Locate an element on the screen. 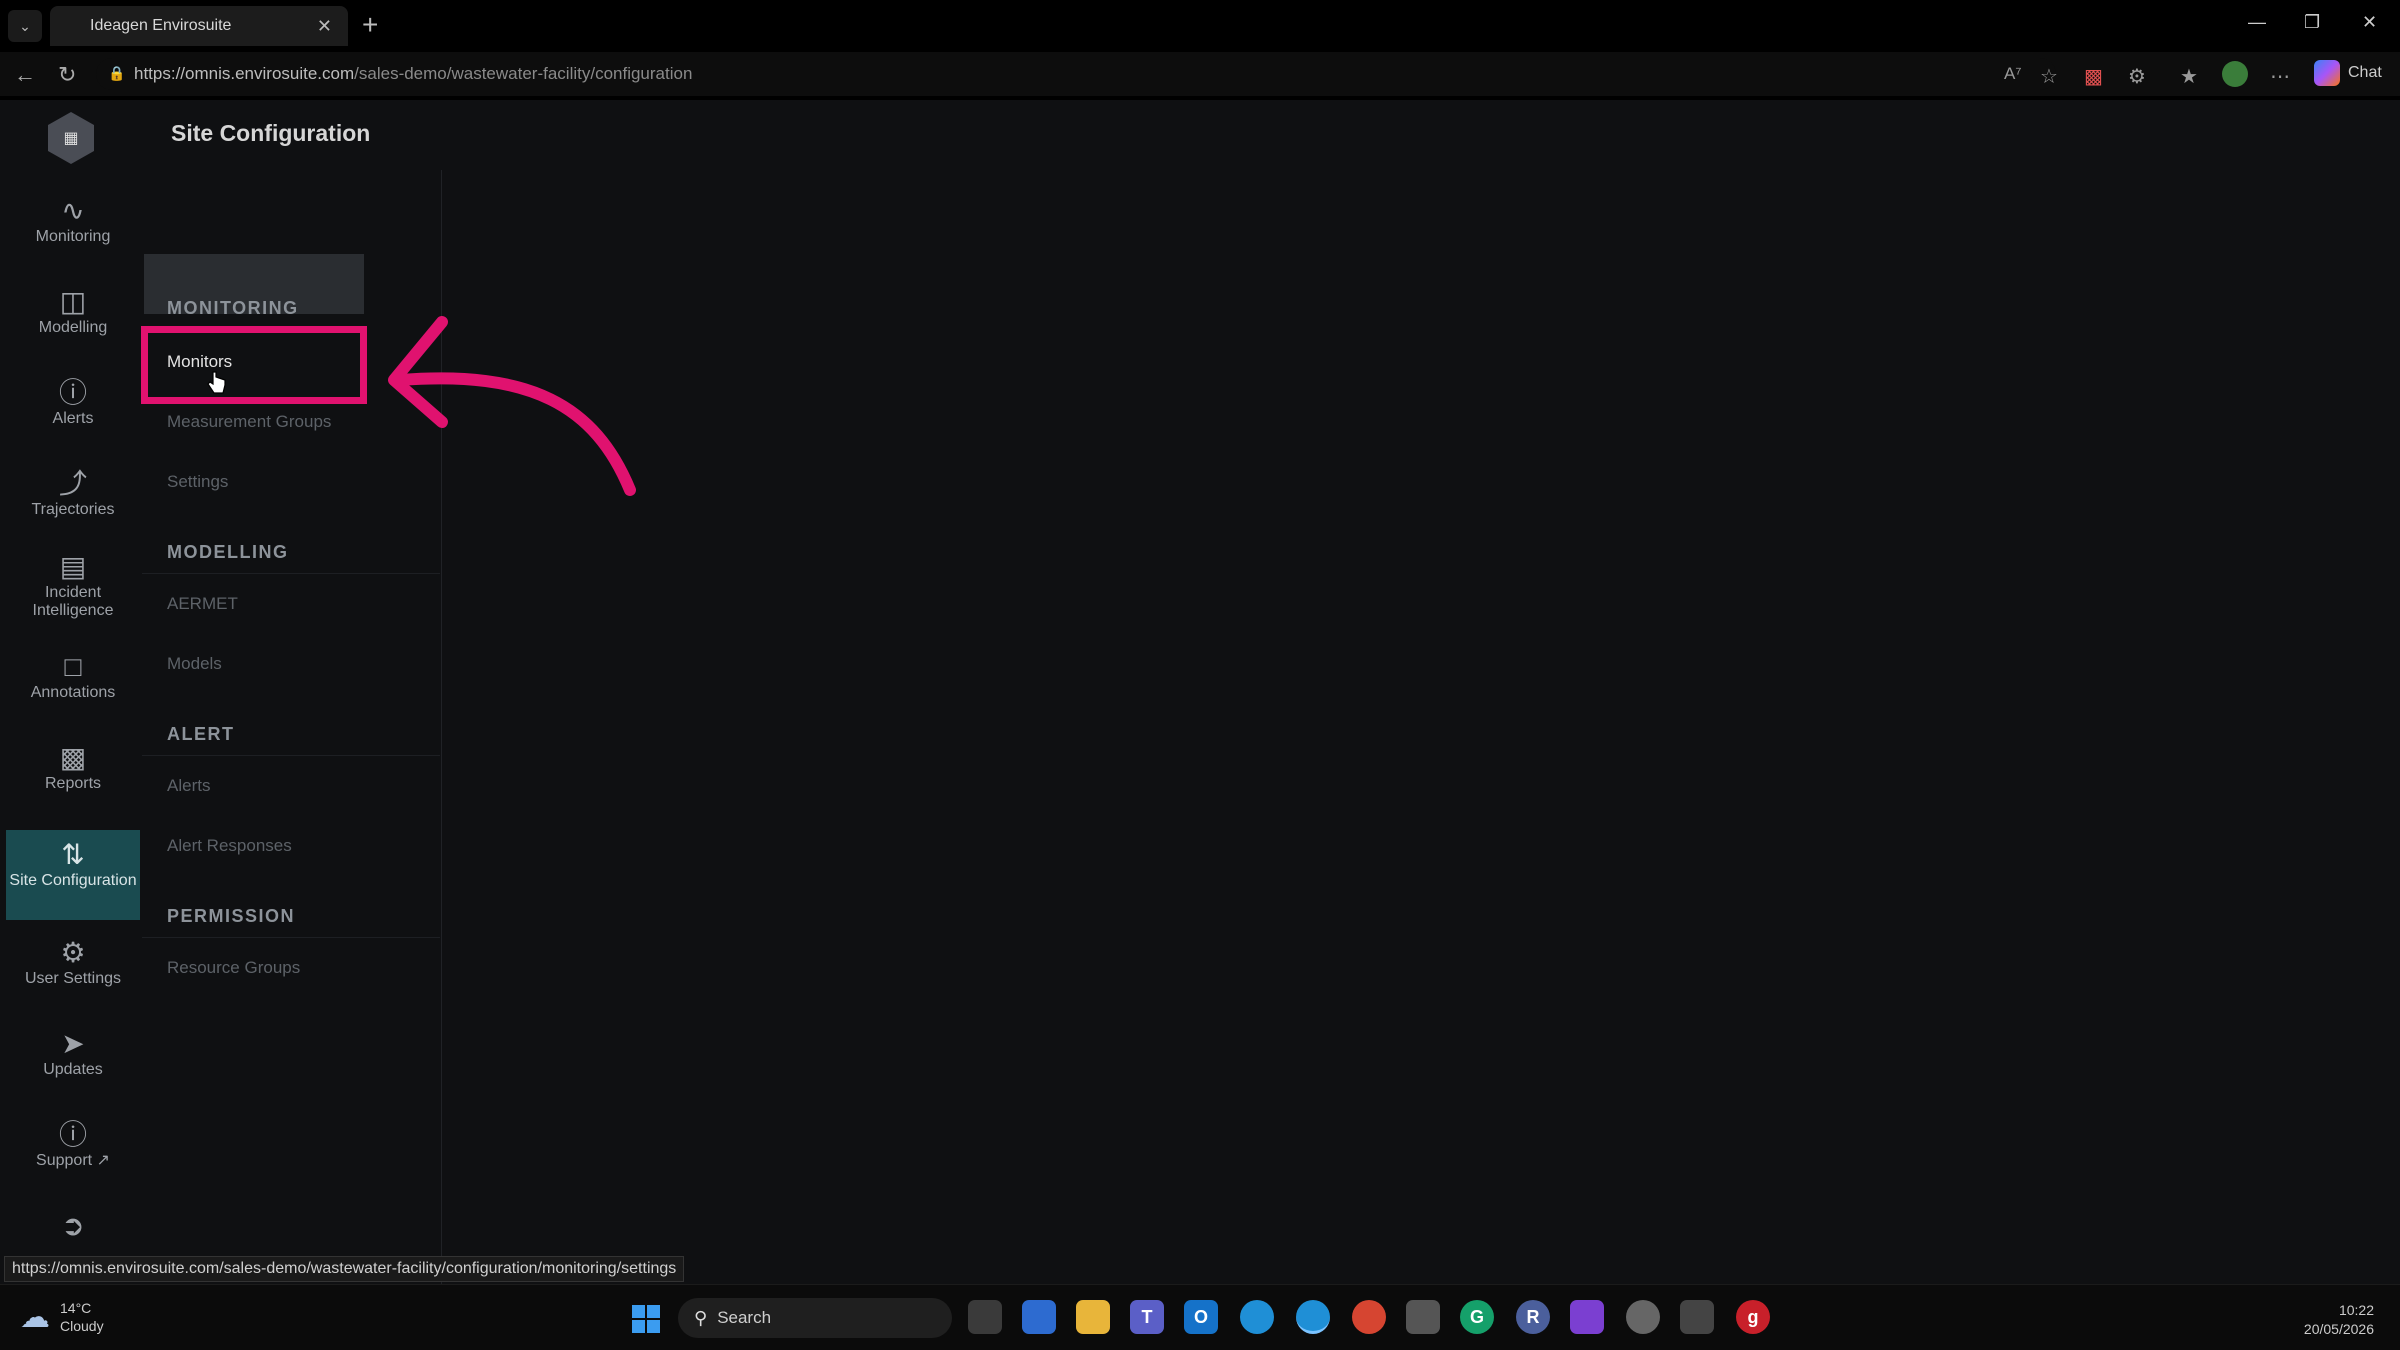 The height and width of the screenshot is (1350, 2400). teams-icon: T is located at coordinates (1147, 1317).